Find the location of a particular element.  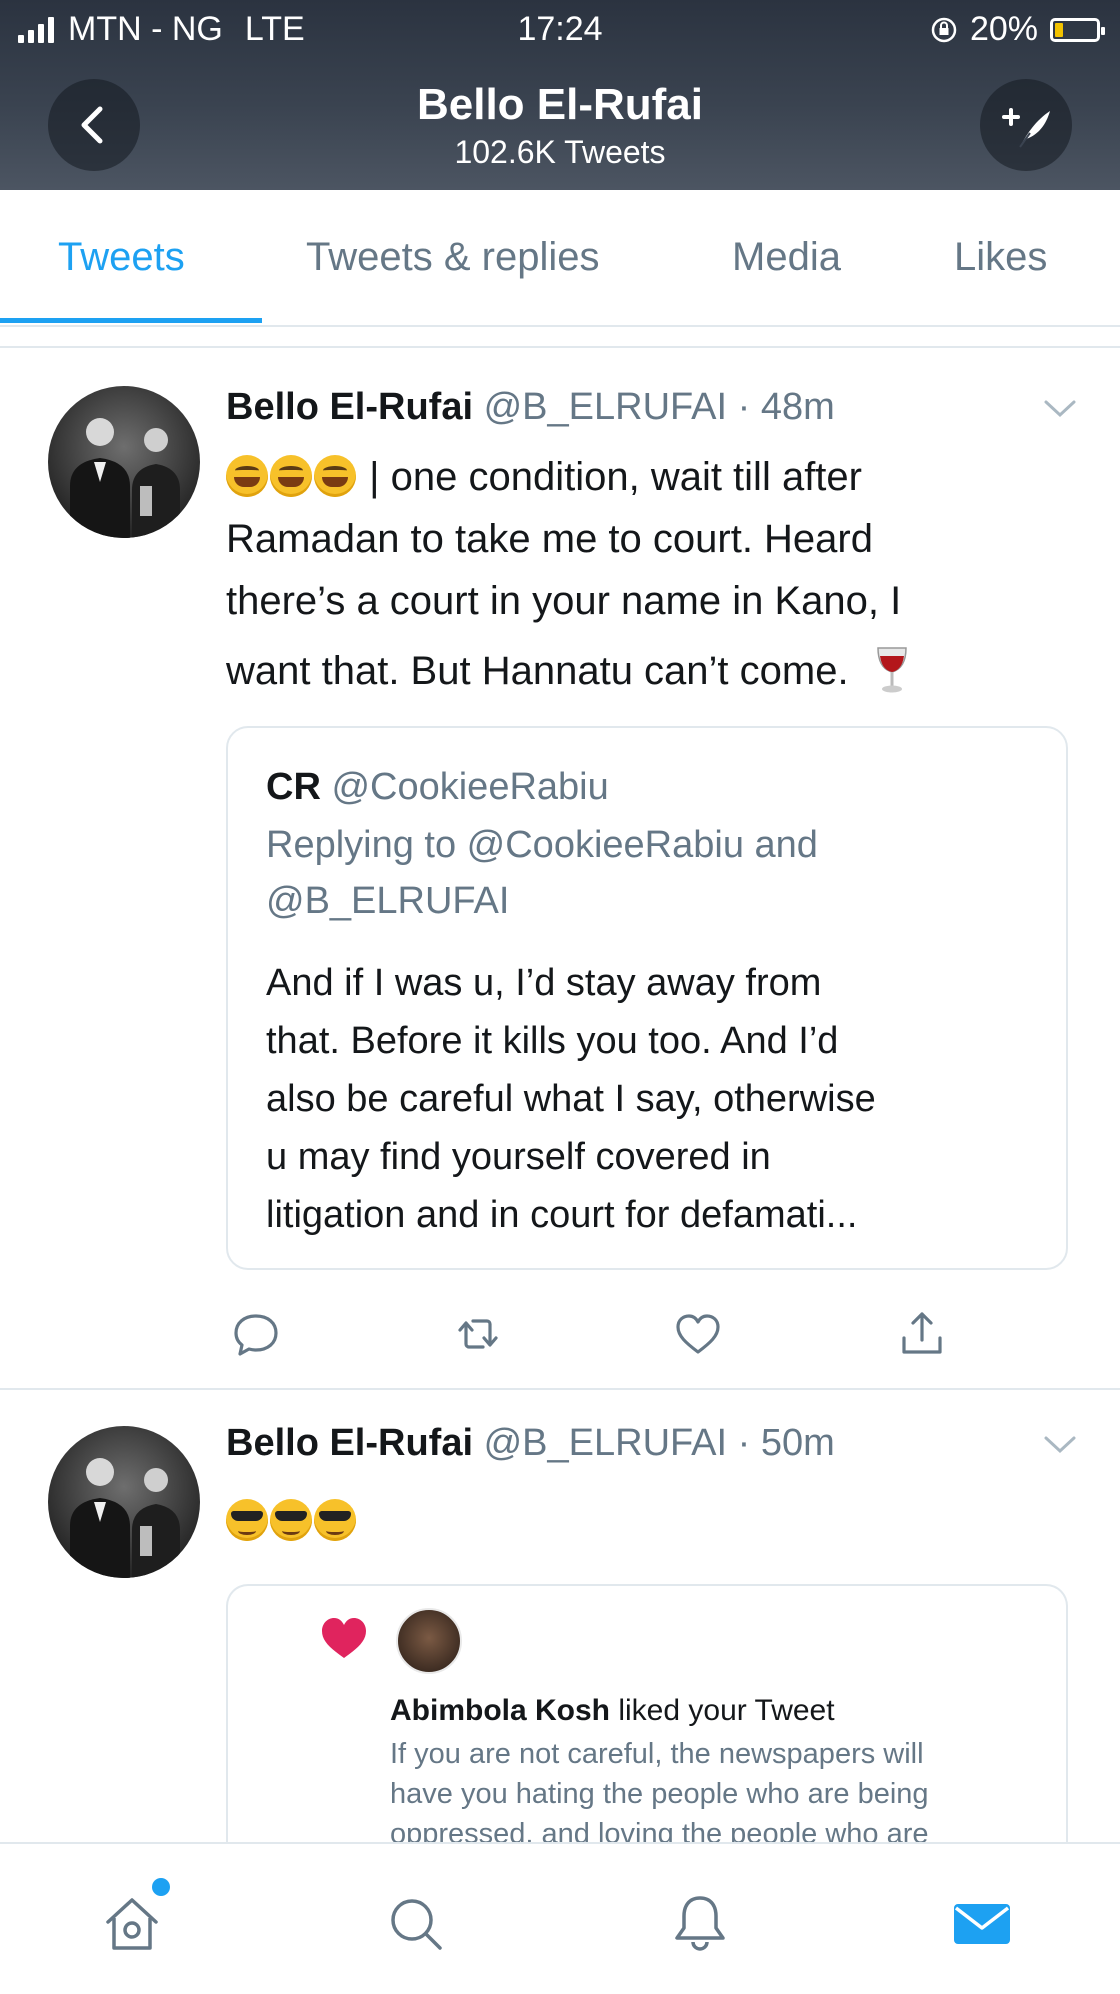

retweet-icon is located at coordinates (478, 1334).